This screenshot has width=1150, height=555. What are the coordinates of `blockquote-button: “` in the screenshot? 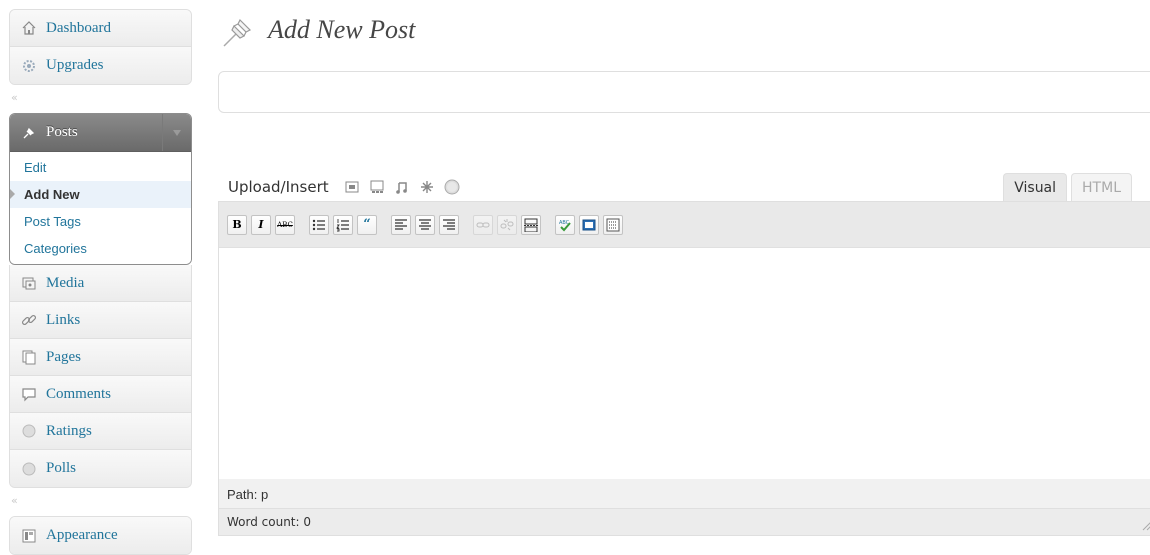 It's located at (367, 224).